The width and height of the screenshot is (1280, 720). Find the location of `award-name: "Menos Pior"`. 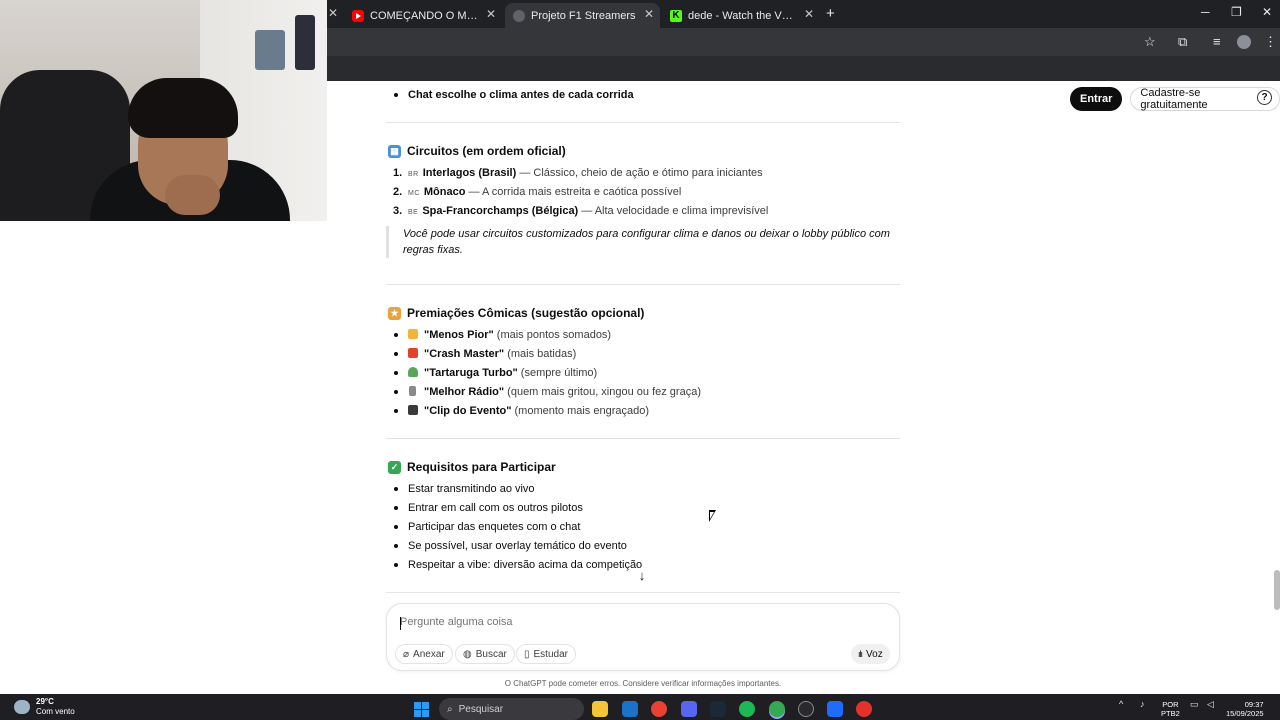

award-name: "Menos Pior" is located at coordinates (459, 335).